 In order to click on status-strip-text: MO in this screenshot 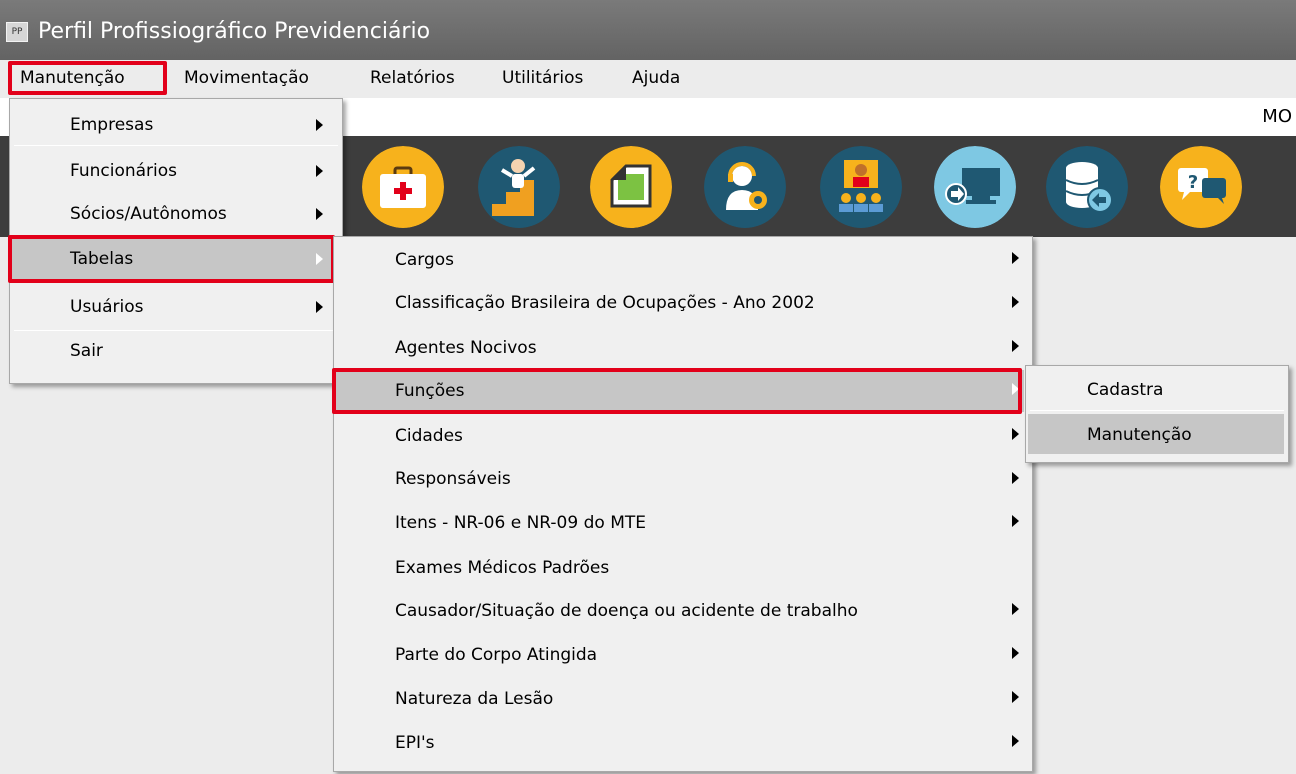, I will do `click(1277, 116)`.